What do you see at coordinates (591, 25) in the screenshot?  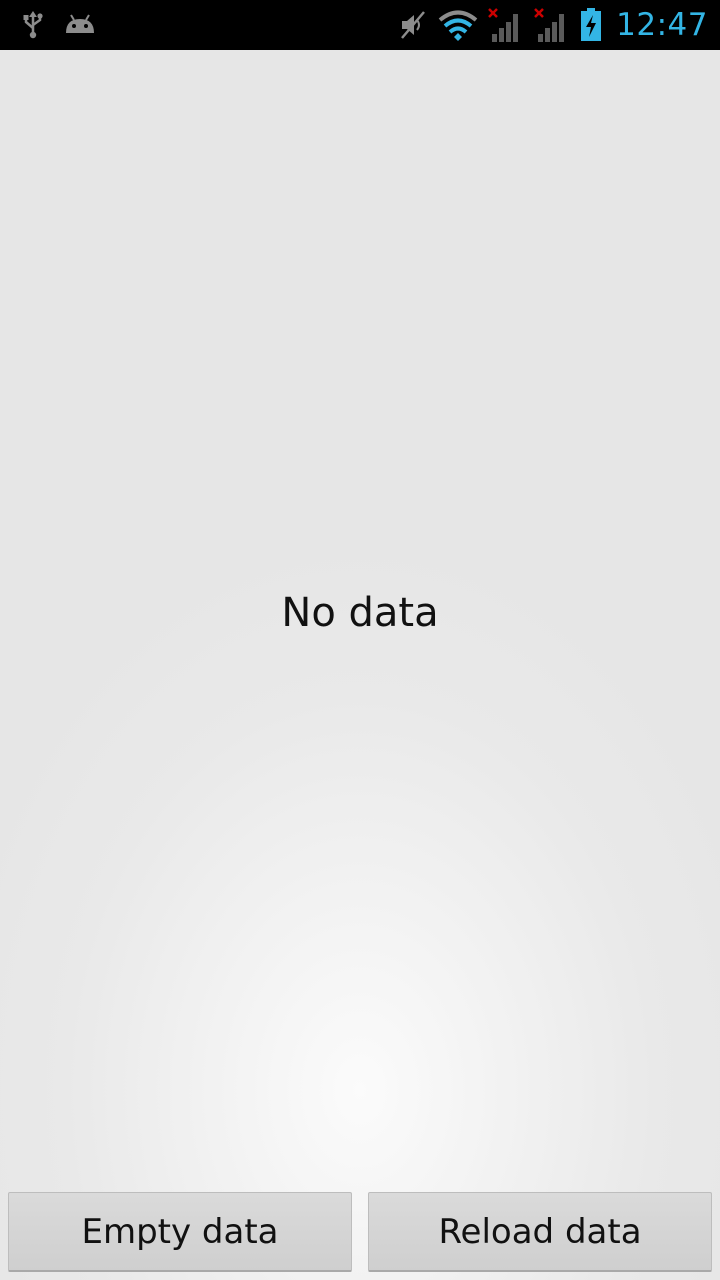 I see `battery-charging-icon` at bounding box center [591, 25].